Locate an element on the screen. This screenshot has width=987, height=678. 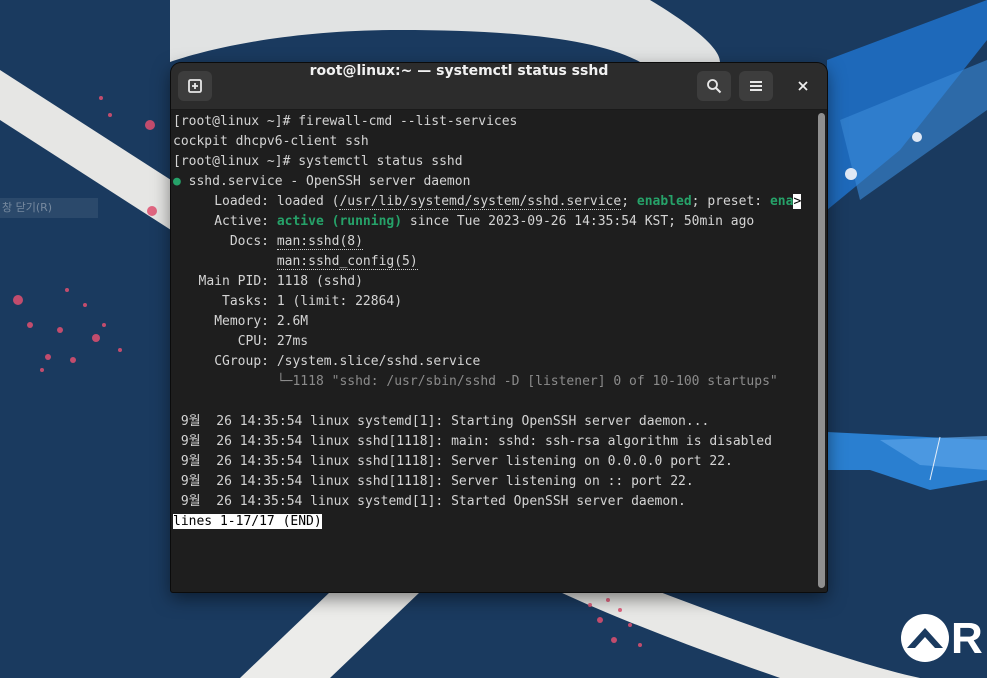
field-label: CPU: is located at coordinates (253, 341).